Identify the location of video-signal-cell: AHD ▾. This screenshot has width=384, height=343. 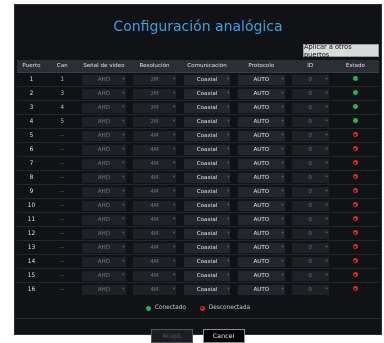
(104, 107).